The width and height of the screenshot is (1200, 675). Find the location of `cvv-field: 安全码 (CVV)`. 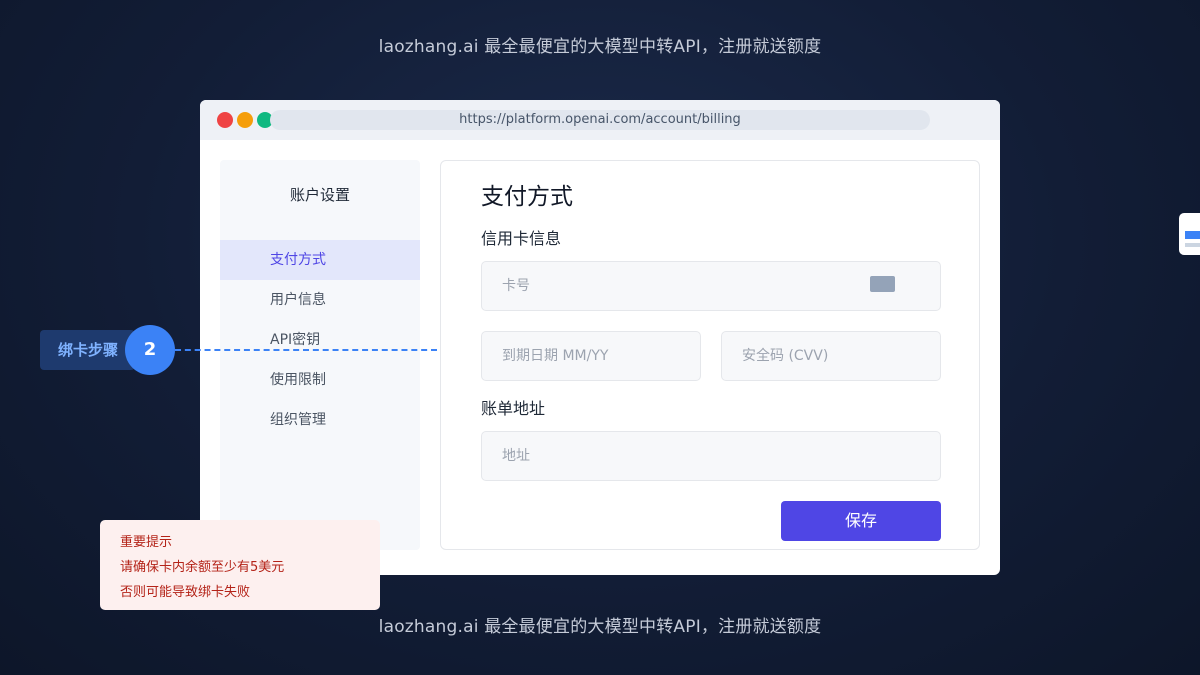

cvv-field: 安全码 (CVV) is located at coordinates (831, 356).